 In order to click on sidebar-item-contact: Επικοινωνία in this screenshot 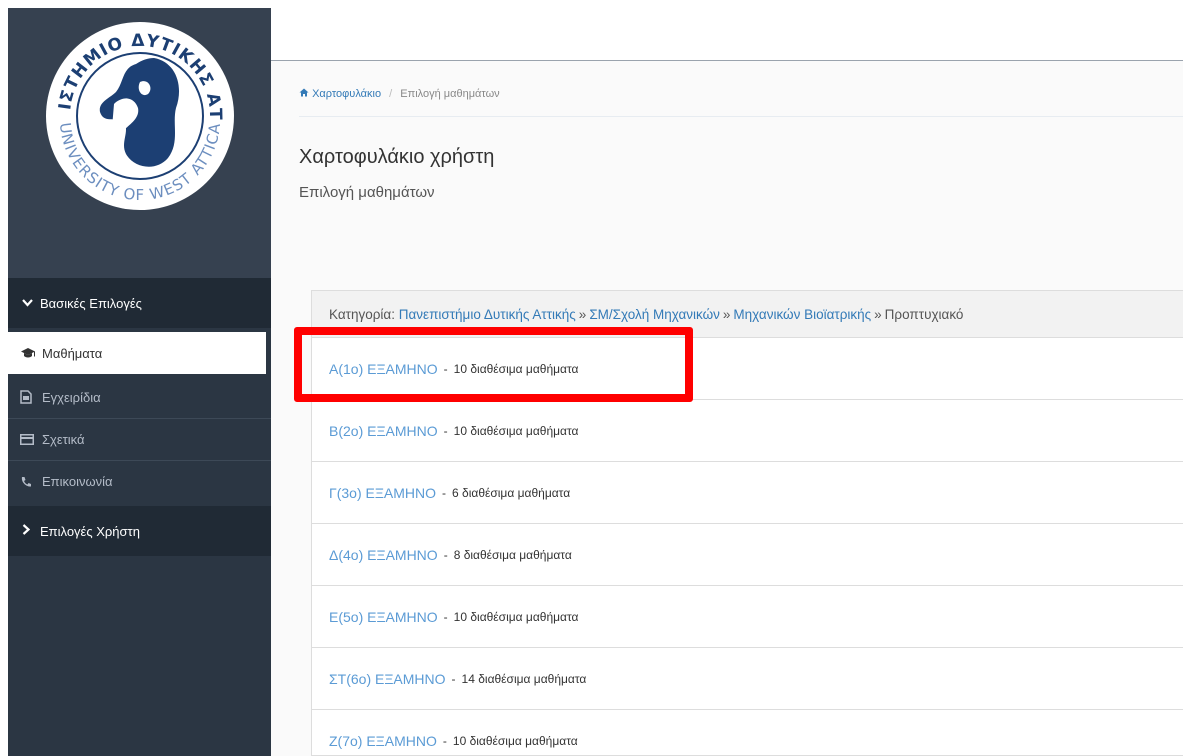, I will do `click(139, 481)`.